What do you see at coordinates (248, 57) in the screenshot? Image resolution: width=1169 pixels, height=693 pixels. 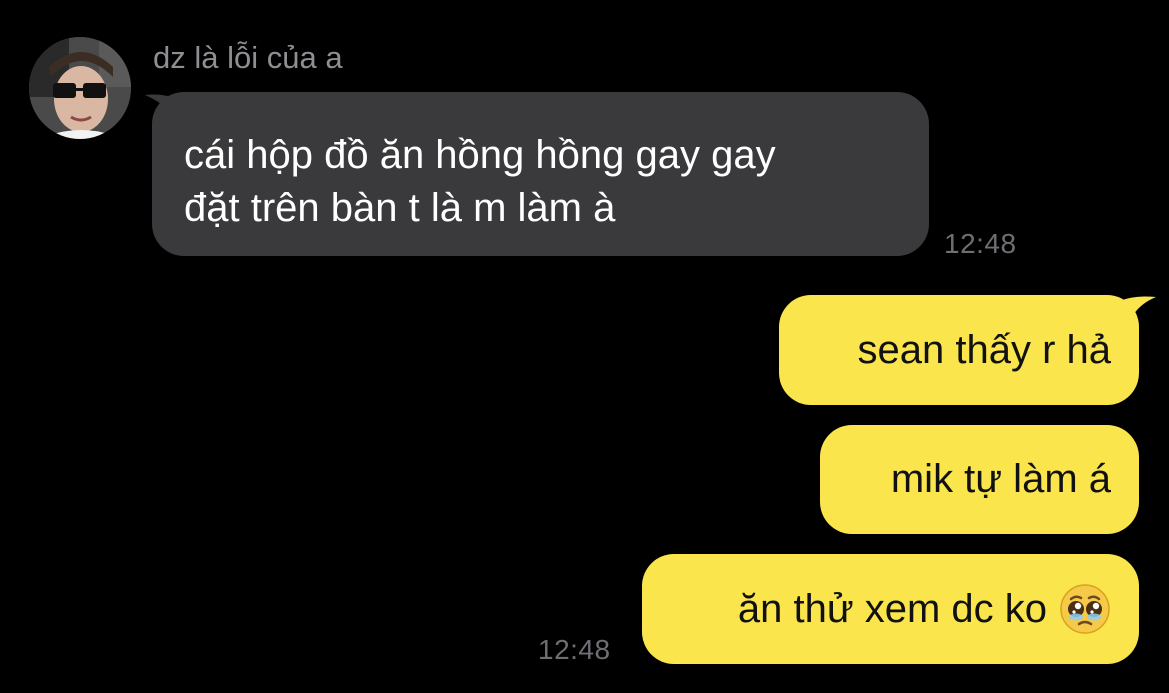 I see `sender-name: dz là lỗi của a` at bounding box center [248, 57].